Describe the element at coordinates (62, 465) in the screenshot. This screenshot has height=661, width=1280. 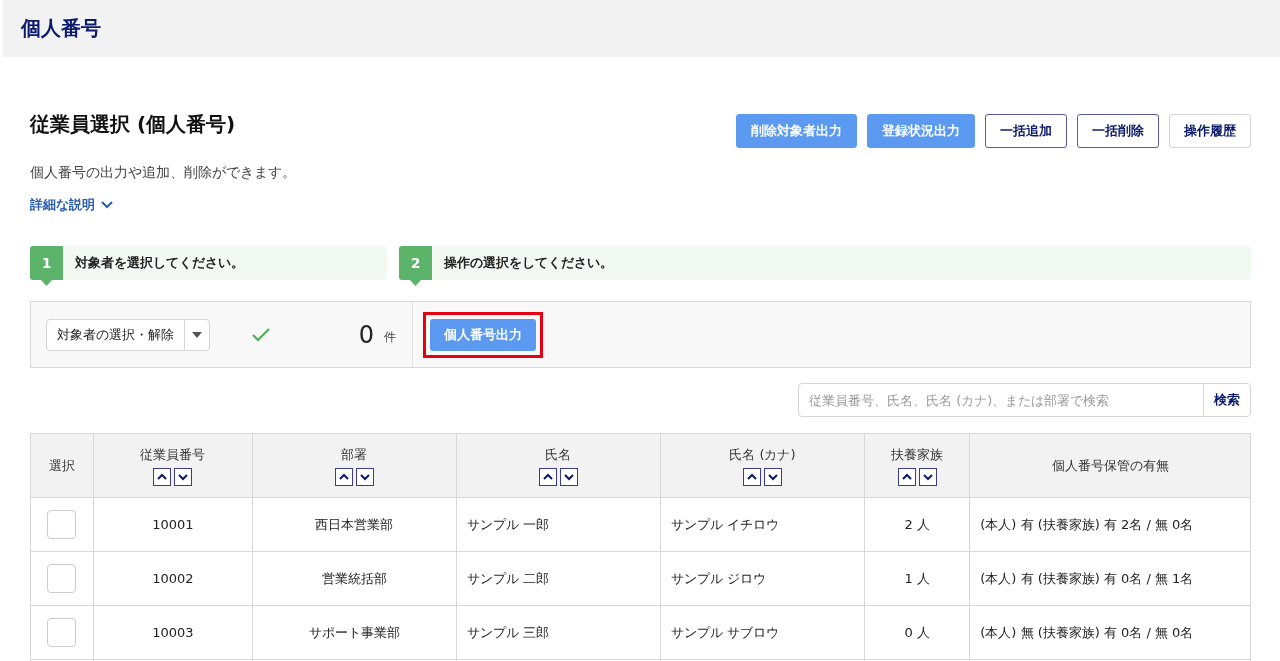
I see `column-header: 選択` at that location.